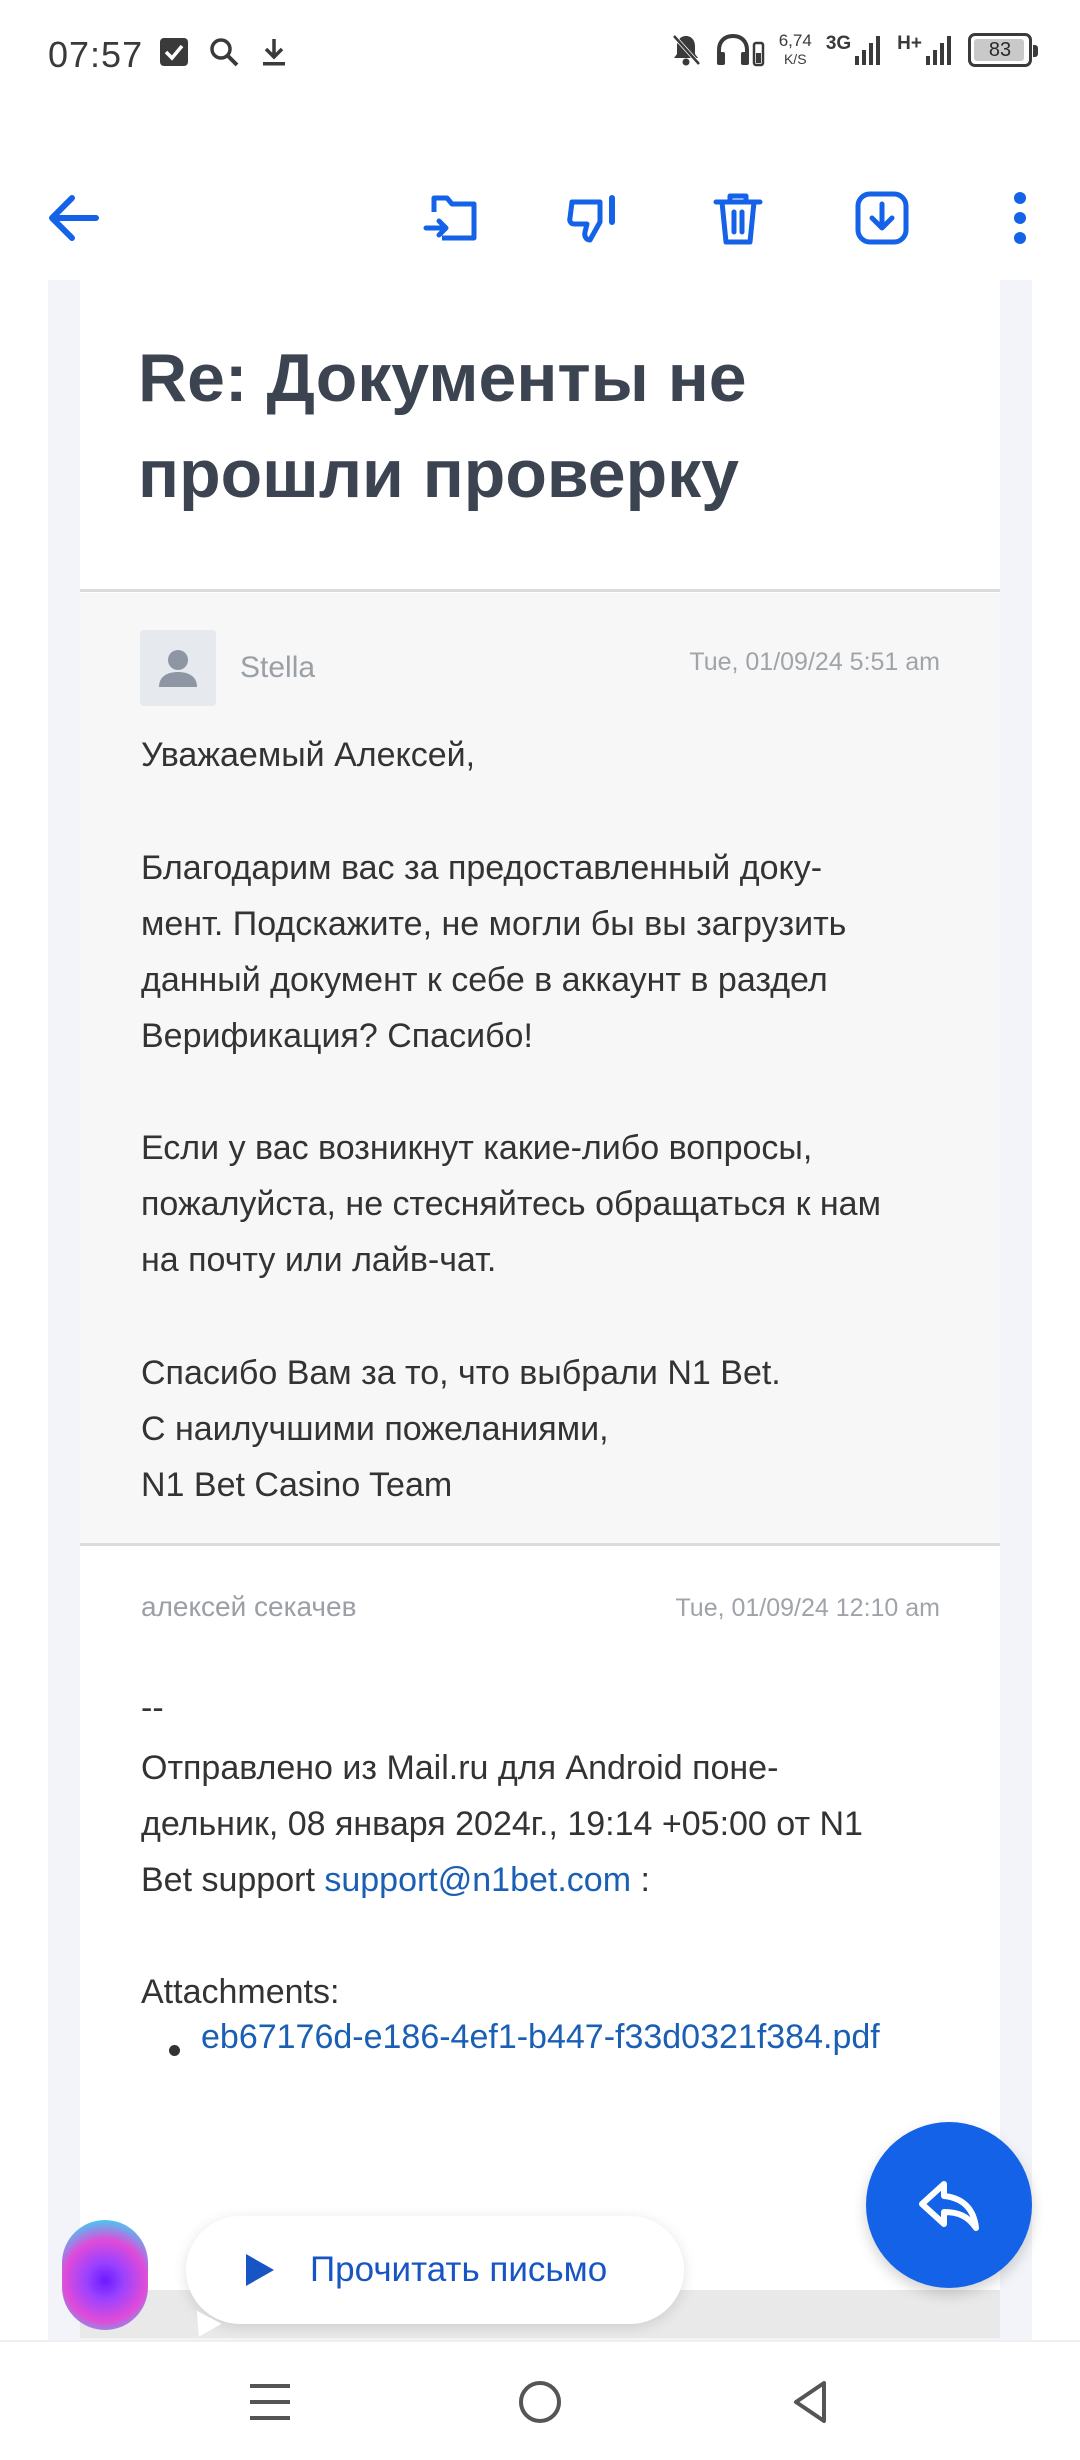 The width and height of the screenshot is (1080, 2460). I want to click on arrow-left-icon, so click(74, 218).